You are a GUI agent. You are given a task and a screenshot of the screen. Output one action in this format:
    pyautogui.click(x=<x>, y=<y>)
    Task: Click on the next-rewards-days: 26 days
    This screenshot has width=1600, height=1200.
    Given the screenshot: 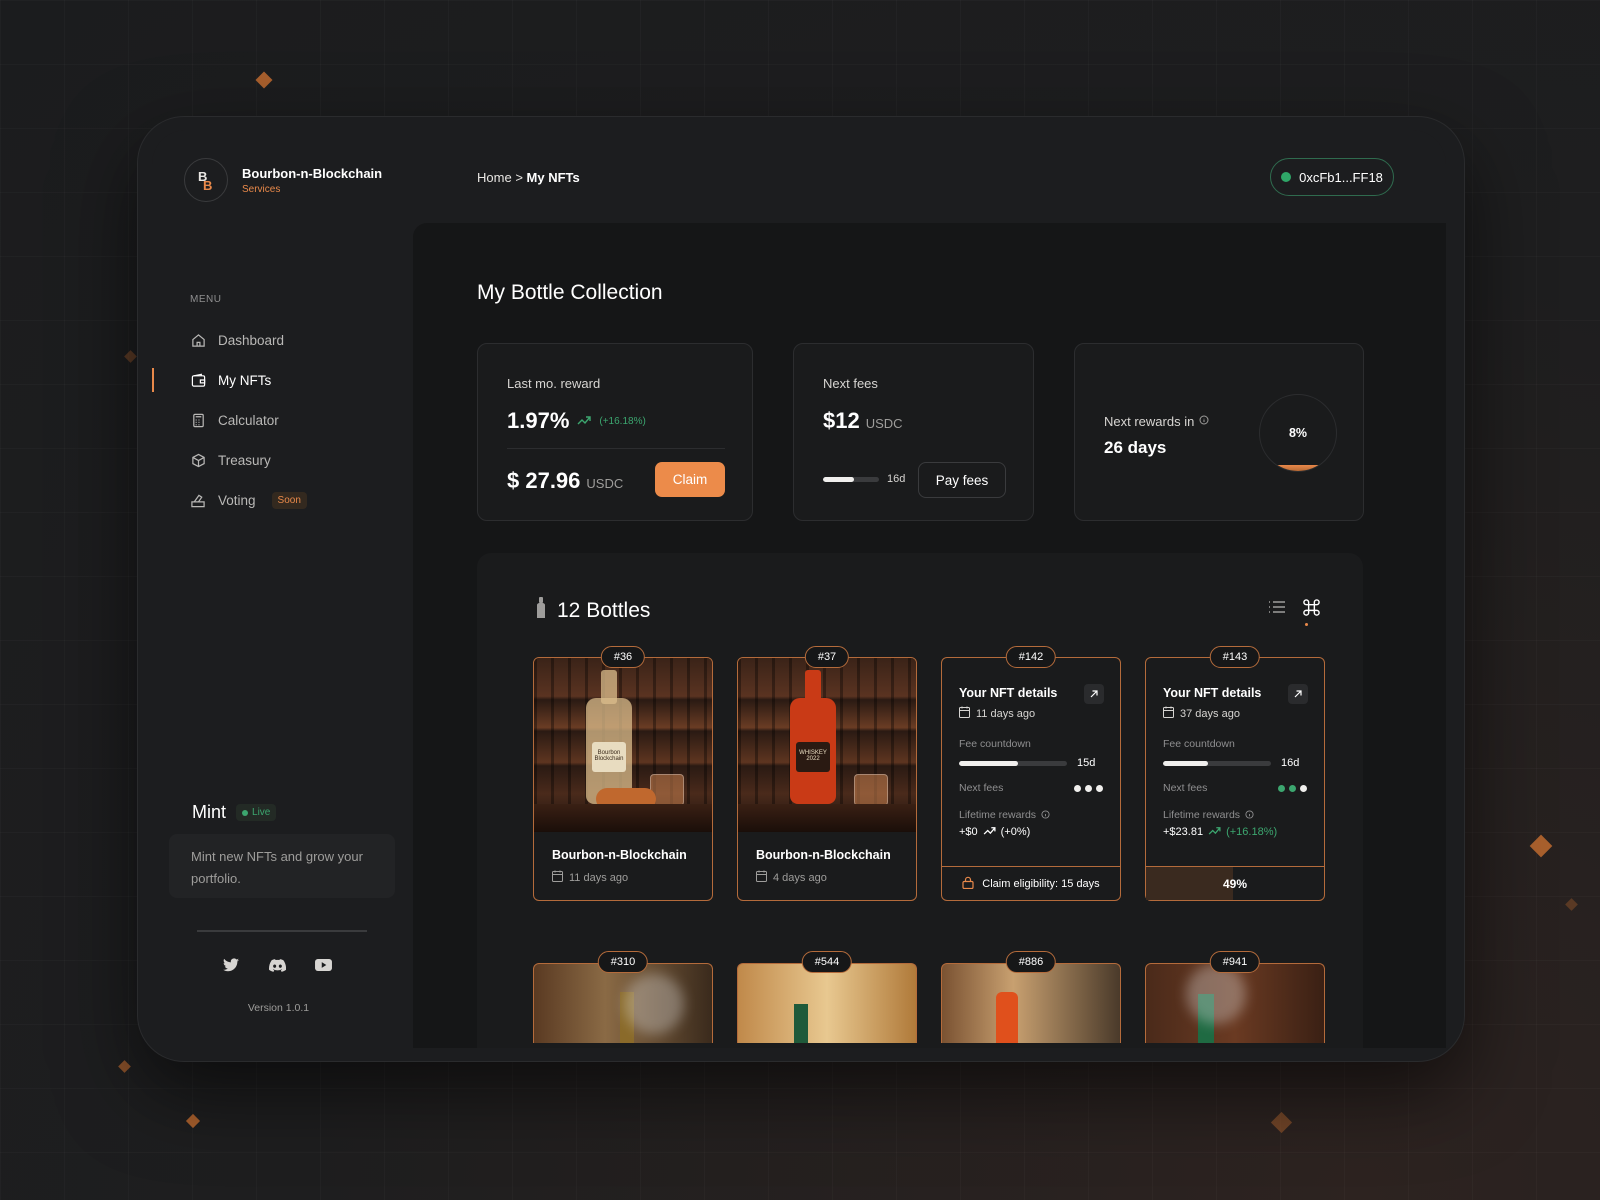 What is the action you would take?
    pyautogui.click(x=1135, y=447)
    